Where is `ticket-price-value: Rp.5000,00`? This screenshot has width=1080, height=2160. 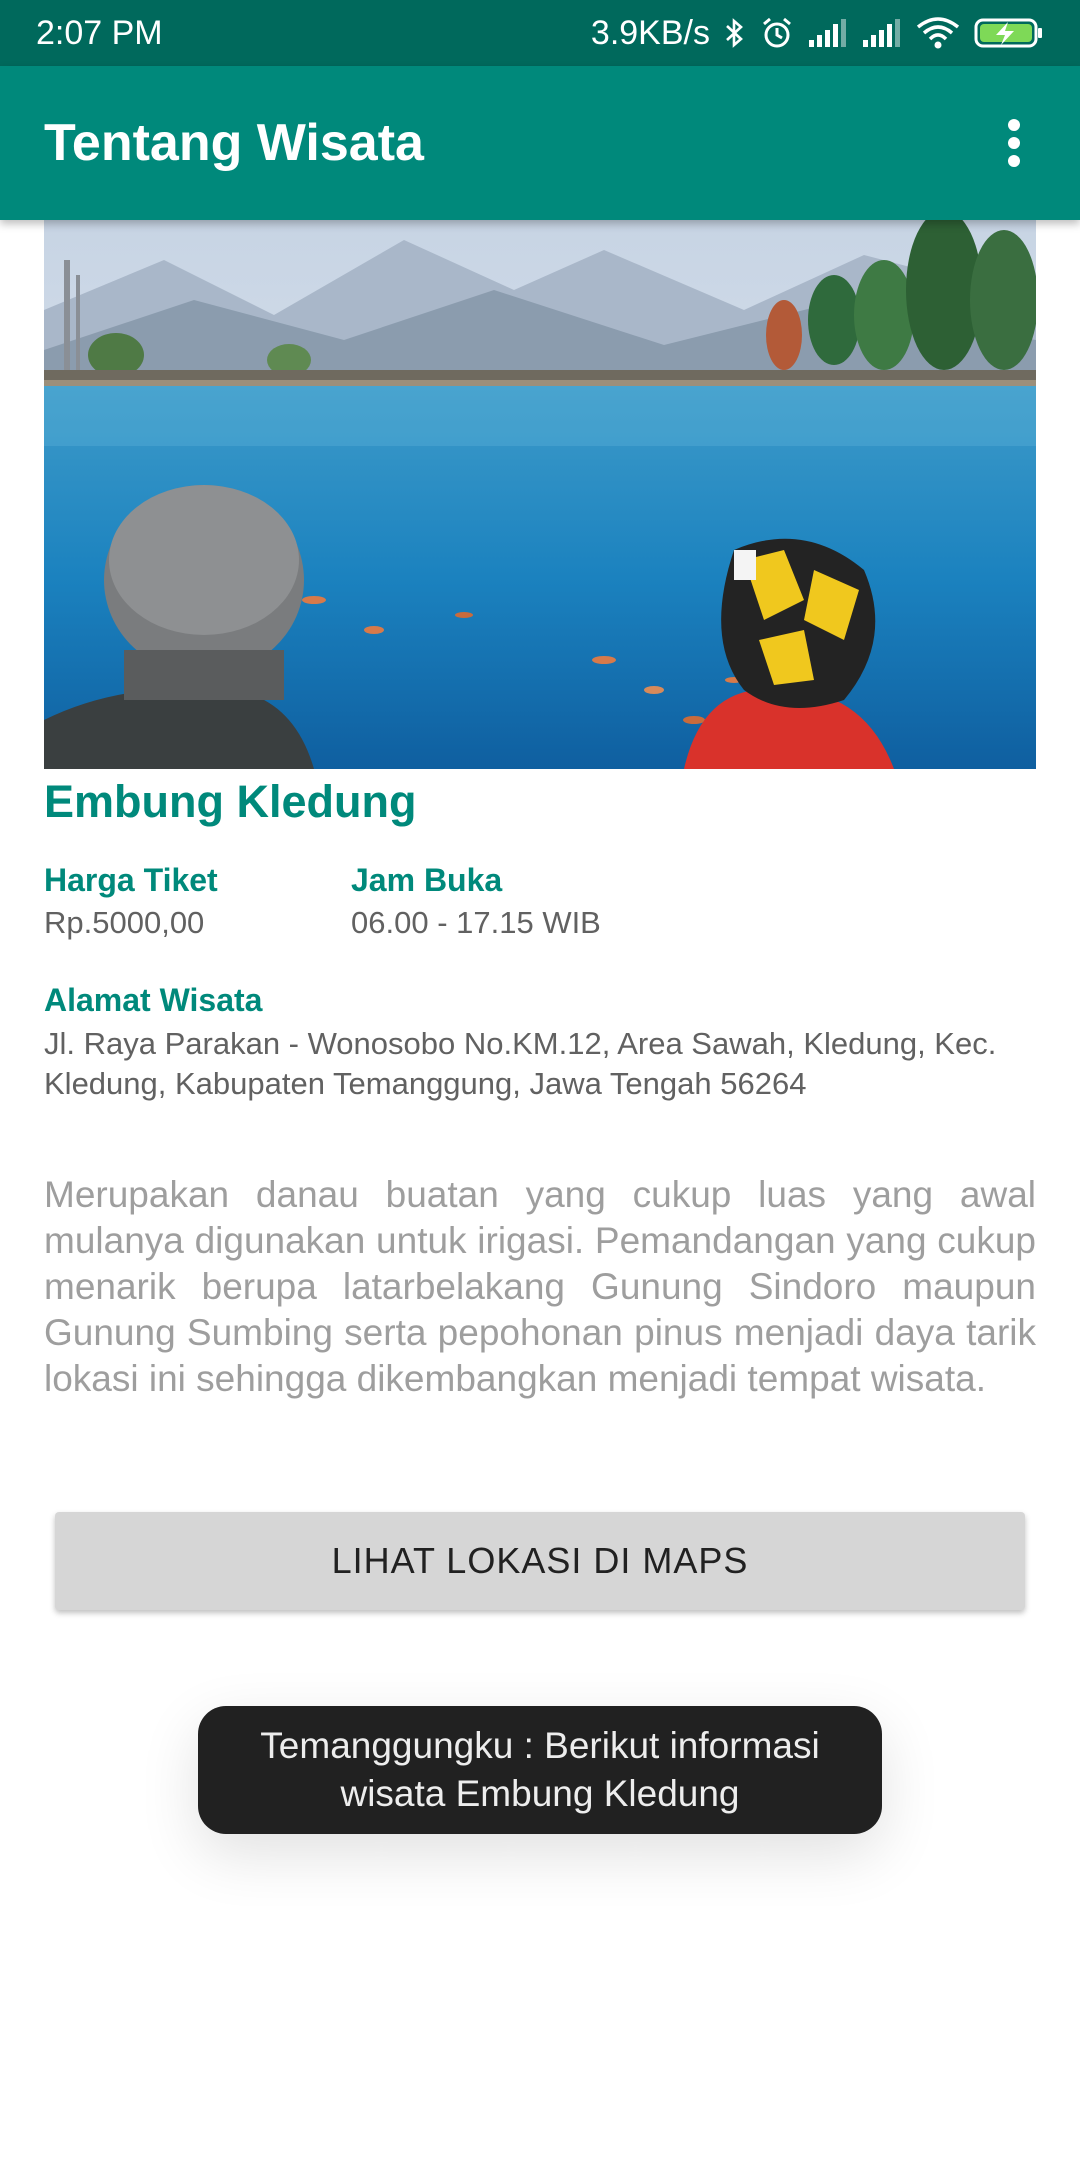 ticket-price-value: Rp.5000,00 is located at coordinates (124, 922).